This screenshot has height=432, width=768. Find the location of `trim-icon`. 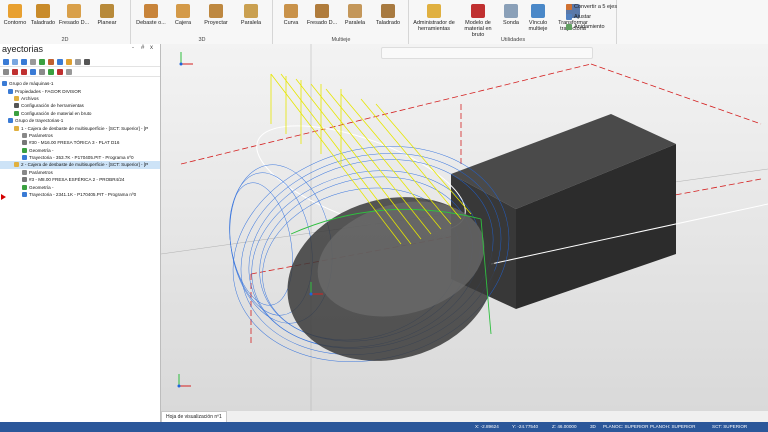

trim-icon is located at coordinates (569, 17).